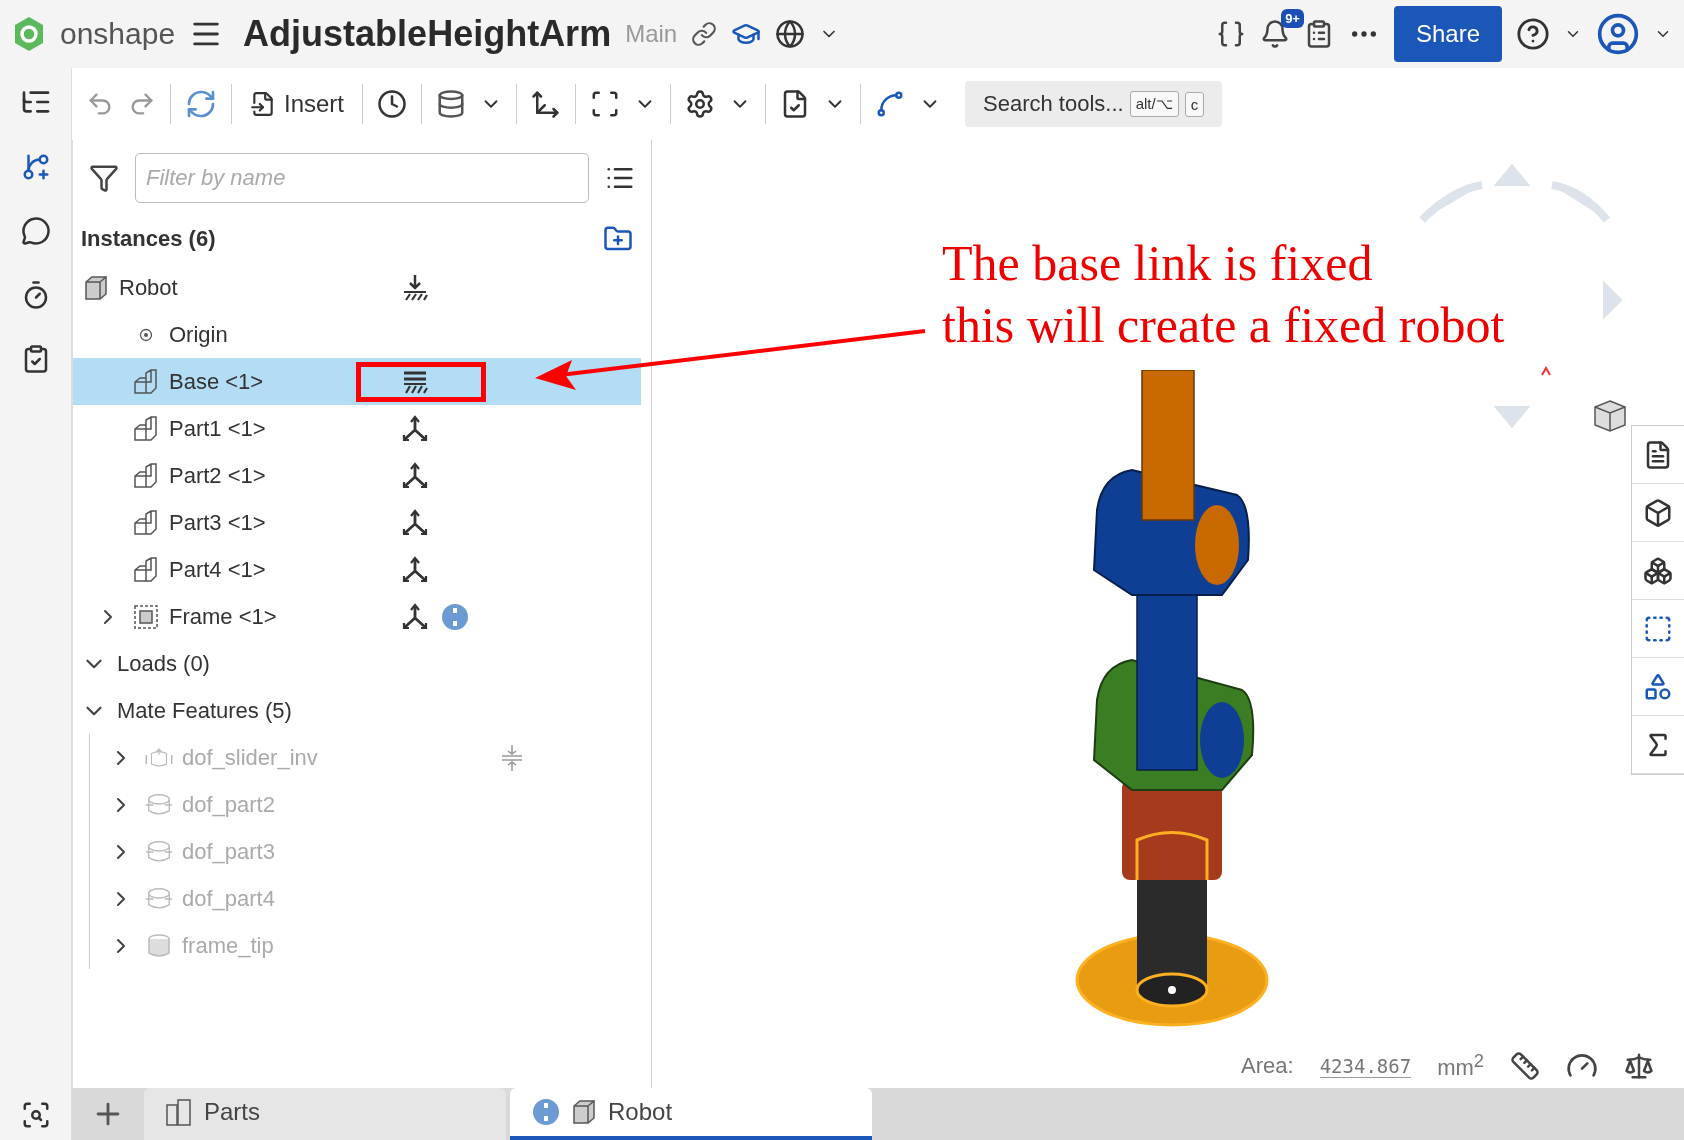 The width and height of the screenshot is (1684, 1140). Describe the element at coordinates (357, 569) in the screenshot. I see `instance-row: Part4 <1>` at that location.